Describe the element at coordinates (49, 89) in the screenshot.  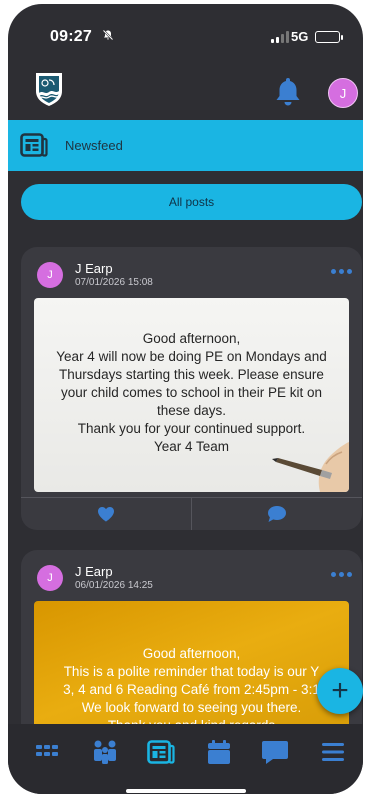
I see `school-logo` at that location.